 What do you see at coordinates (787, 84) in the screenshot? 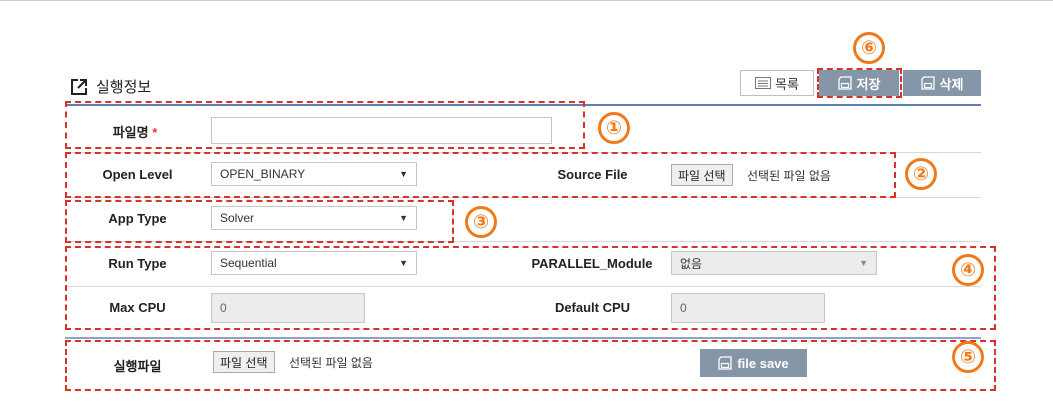
I see `list-button-label: 목록` at bounding box center [787, 84].